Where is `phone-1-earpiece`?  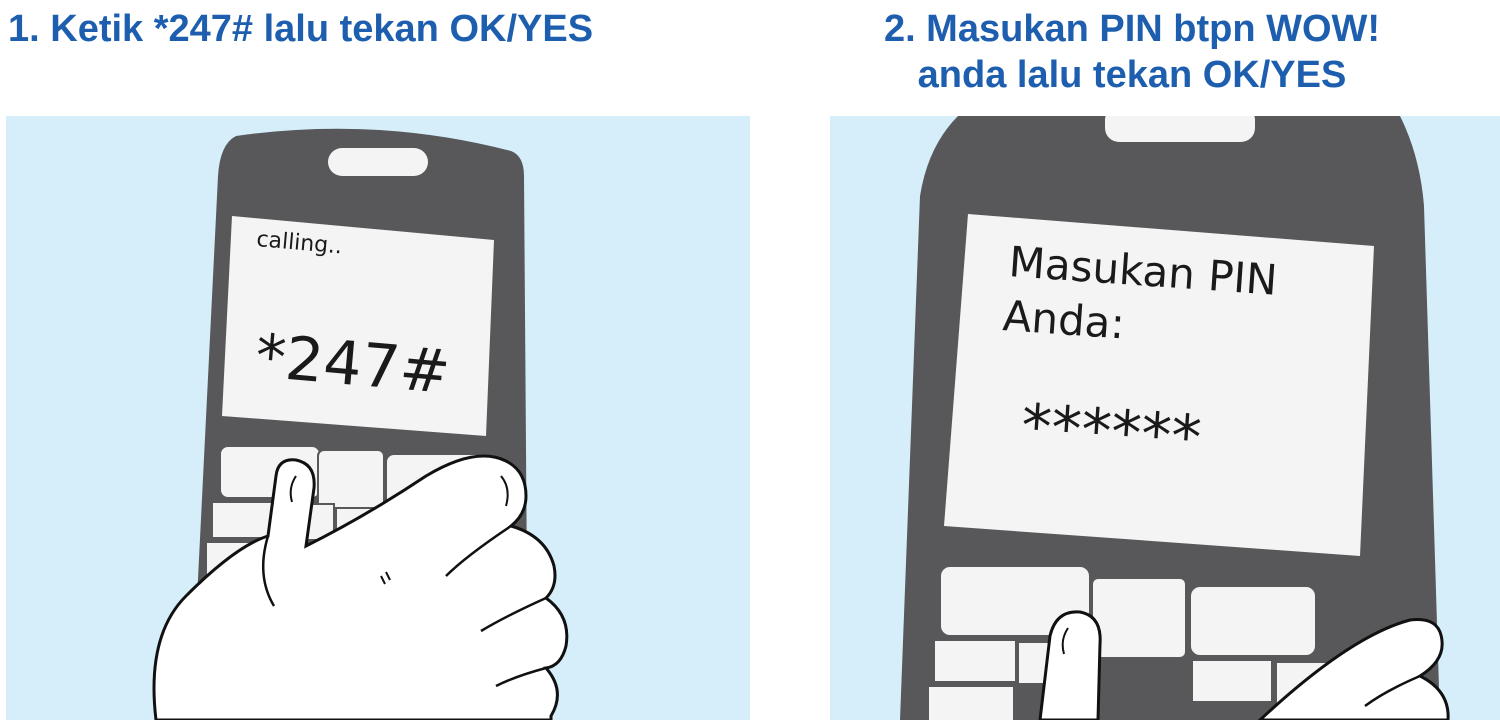 phone-1-earpiece is located at coordinates (378, 162).